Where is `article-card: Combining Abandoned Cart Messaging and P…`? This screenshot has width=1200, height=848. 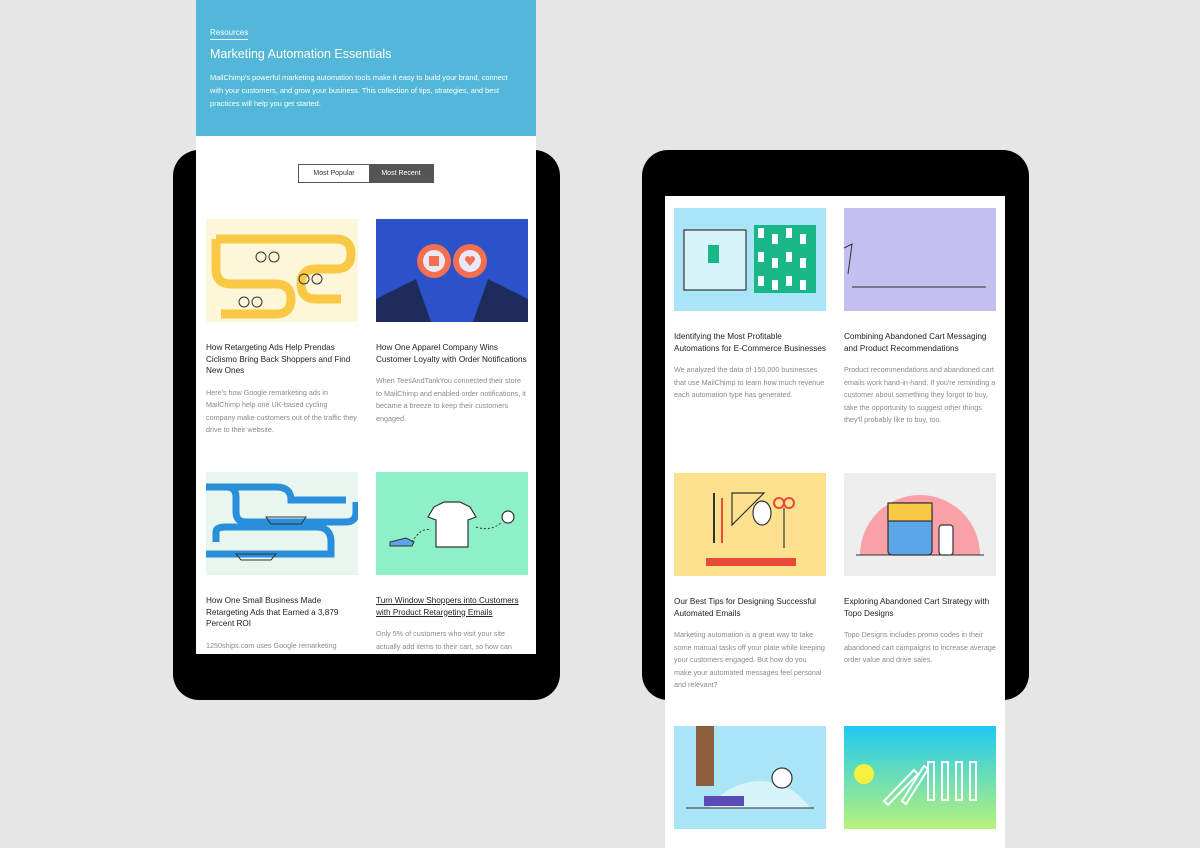
article-card: Combining Abandoned Cart Messaging and P… is located at coordinates (920, 317).